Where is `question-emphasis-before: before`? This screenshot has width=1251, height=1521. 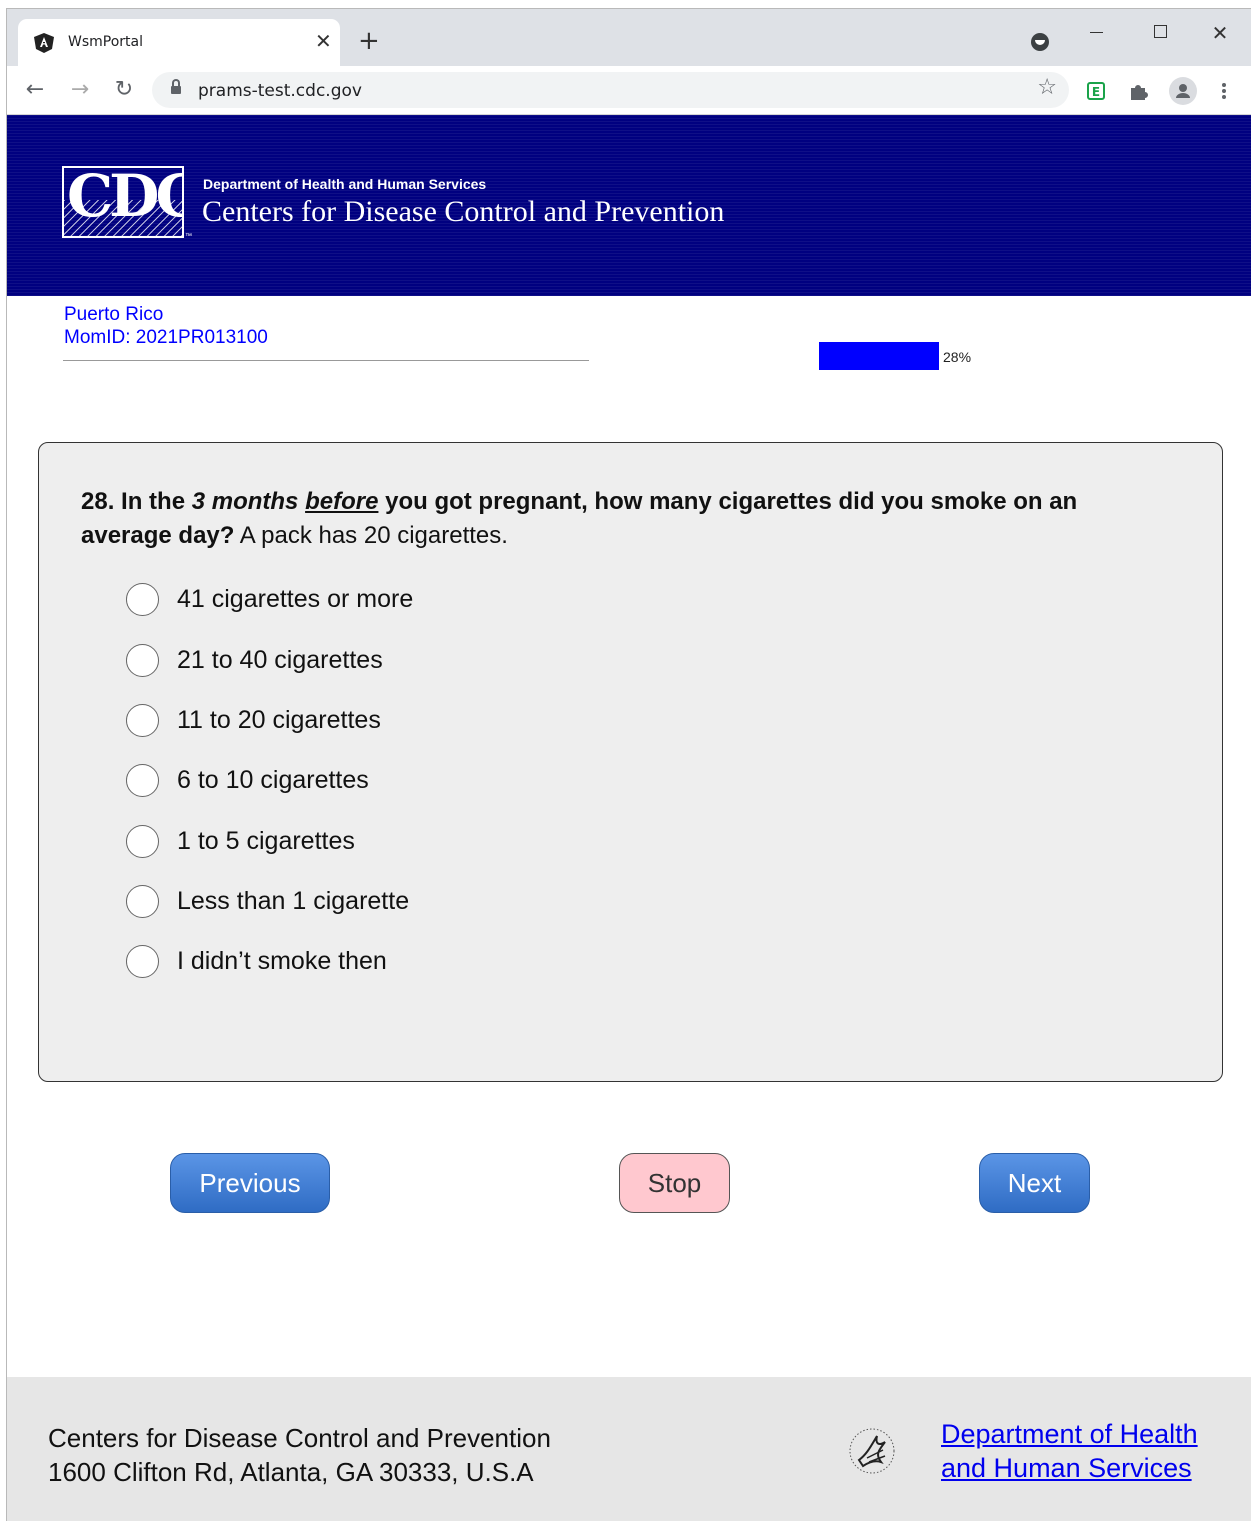 question-emphasis-before: before is located at coordinates (342, 501).